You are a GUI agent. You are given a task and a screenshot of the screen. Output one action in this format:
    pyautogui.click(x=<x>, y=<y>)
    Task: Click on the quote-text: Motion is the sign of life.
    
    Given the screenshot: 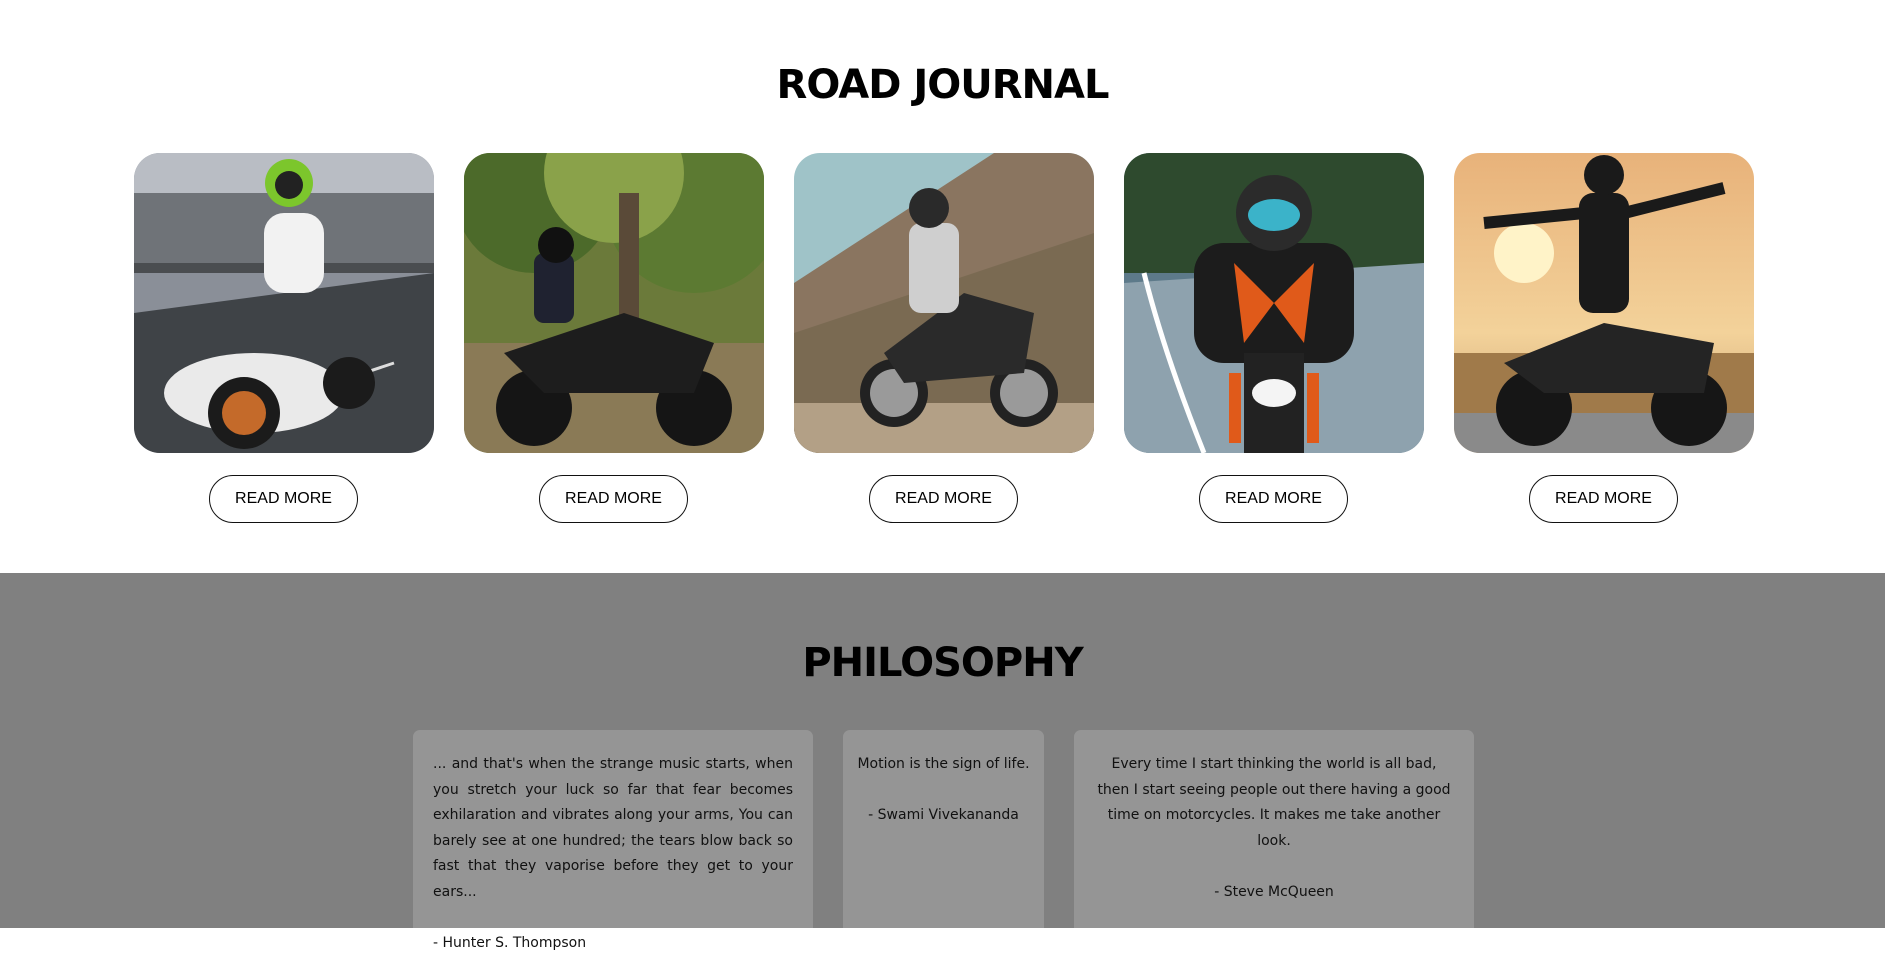 What is the action you would take?
    pyautogui.click(x=943, y=765)
    